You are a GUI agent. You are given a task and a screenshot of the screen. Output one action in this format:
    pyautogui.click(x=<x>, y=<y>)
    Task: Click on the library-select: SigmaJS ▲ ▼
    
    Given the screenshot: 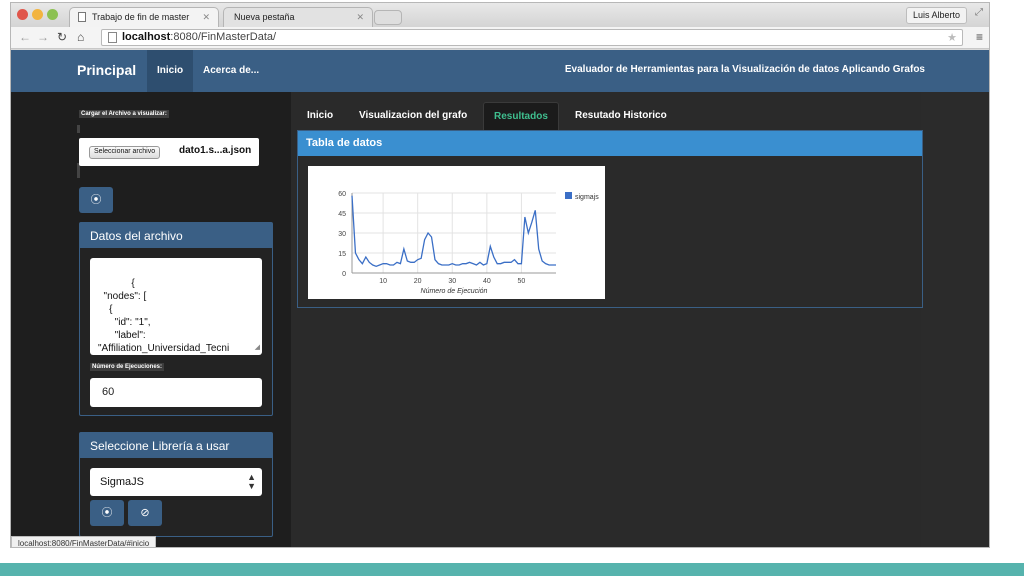 What is the action you would take?
    pyautogui.click(x=176, y=482)
    